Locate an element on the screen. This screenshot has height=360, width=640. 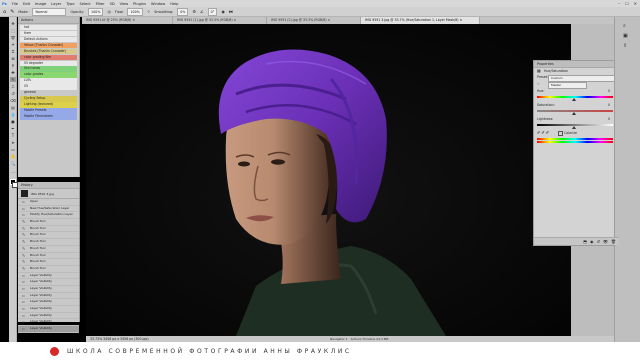
mode-select: Normal is located at coordinates (49, 11).